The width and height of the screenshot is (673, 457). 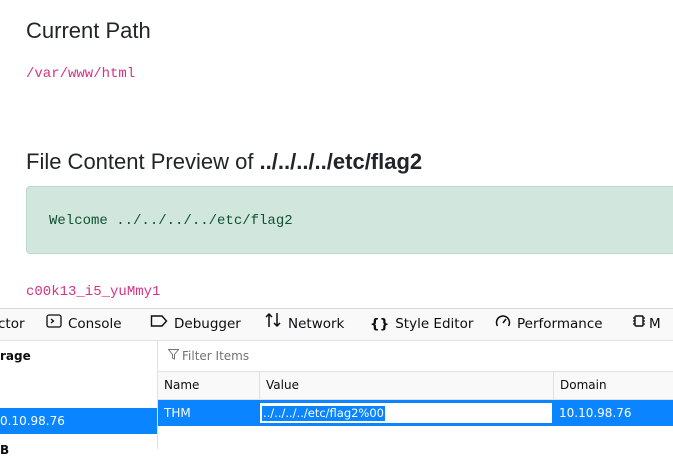 What do you see at coordinates (4, 450) in the screenshot?
I see `sidebar-item-bottom: B` at bounding box center [4, 450].